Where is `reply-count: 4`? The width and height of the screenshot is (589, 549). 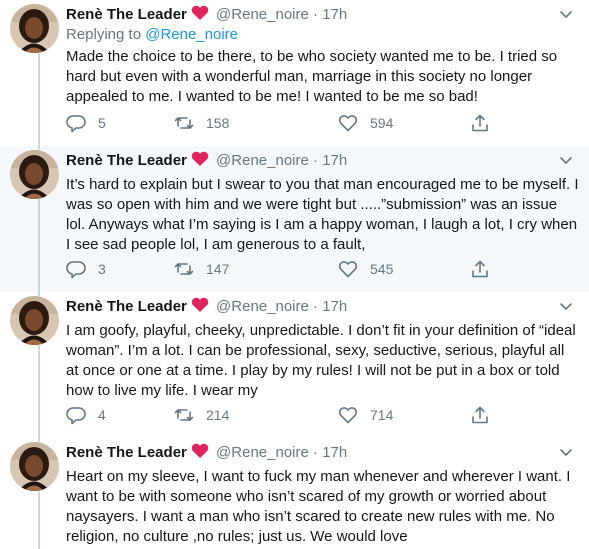
reply-count: 4 is located at coordinates (102, 415).